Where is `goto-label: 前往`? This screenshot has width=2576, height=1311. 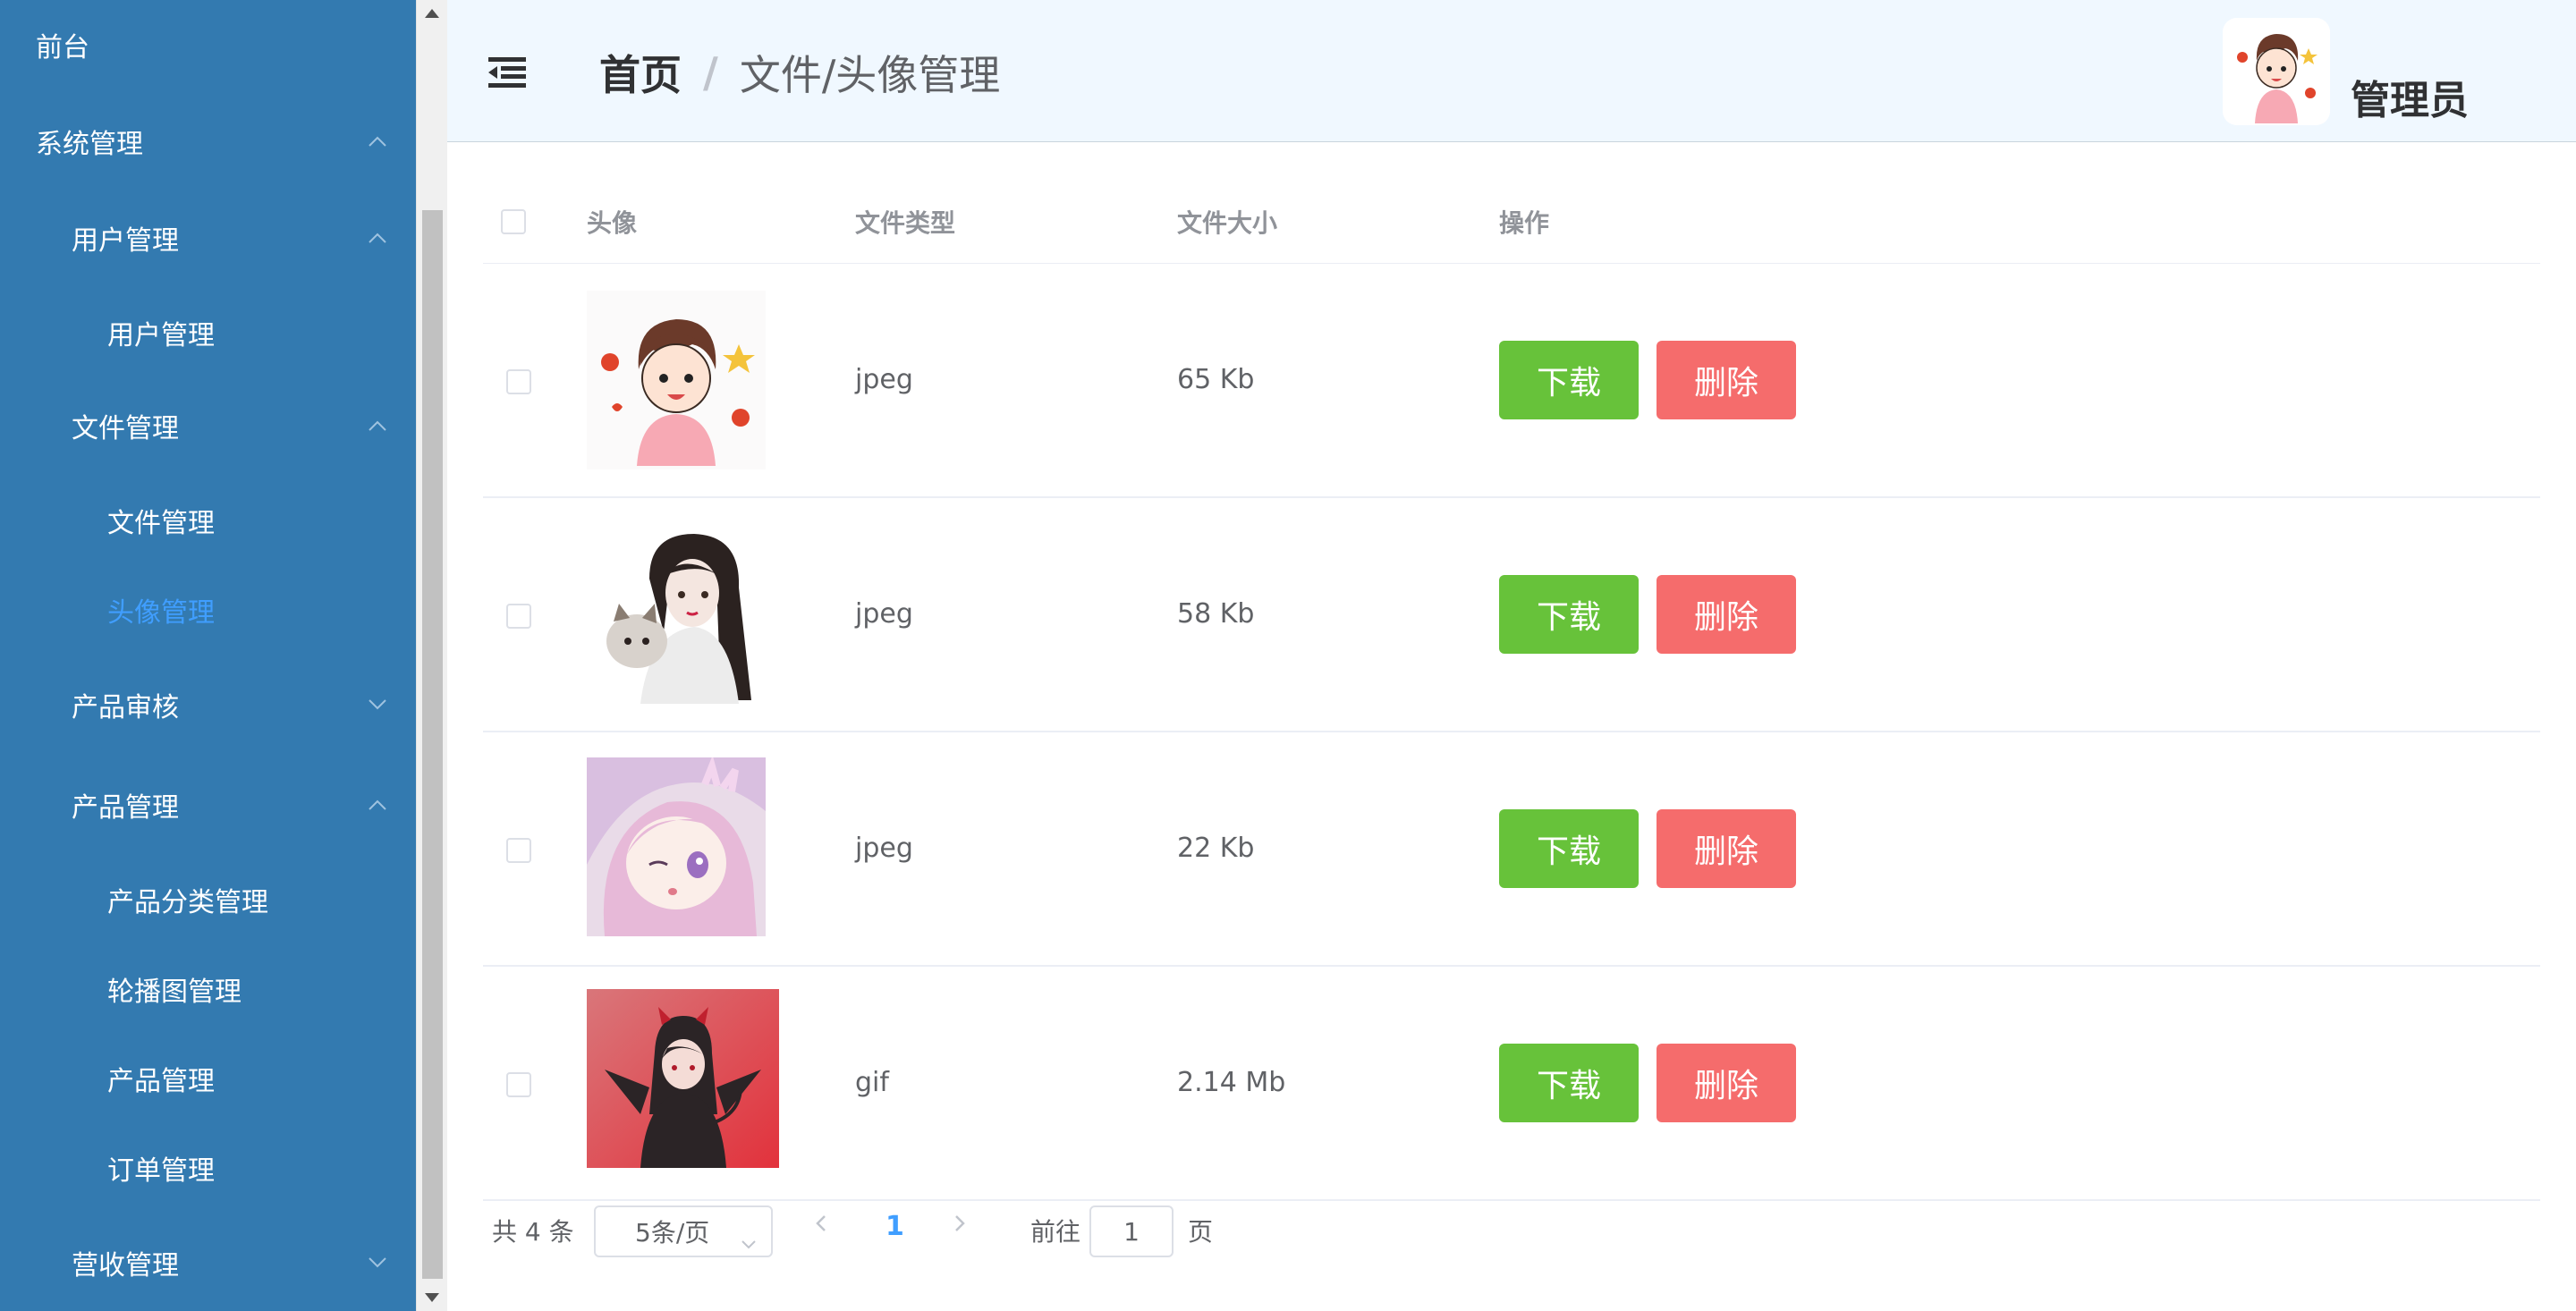 goto-label: 前往 is located at coordinates (1055, 1232).